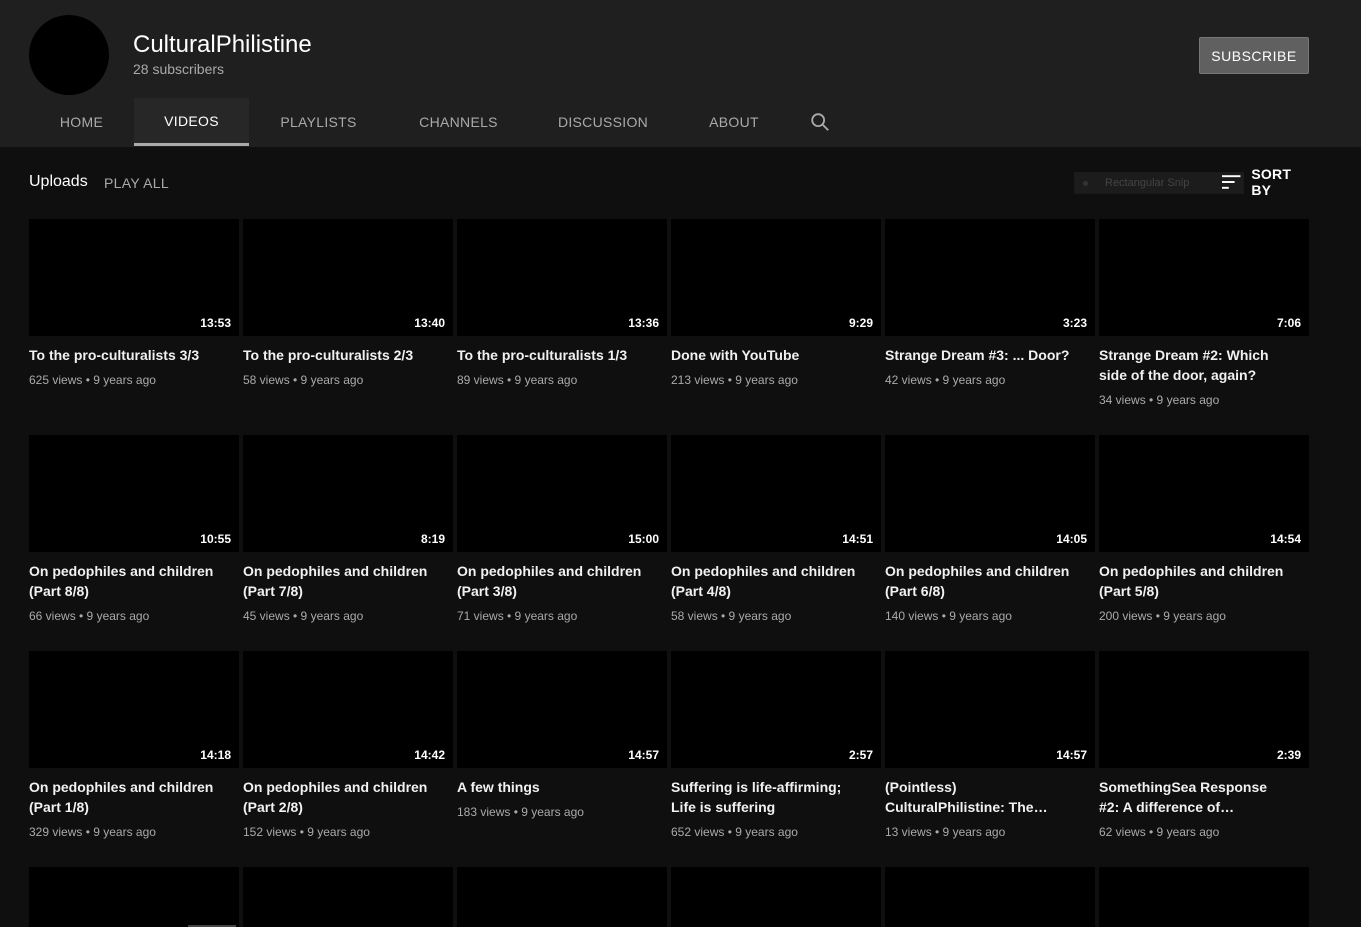 This screenshot has width=1361, height=927. I want to click on video-thumbnail: 7:06, so click(1204, 277).